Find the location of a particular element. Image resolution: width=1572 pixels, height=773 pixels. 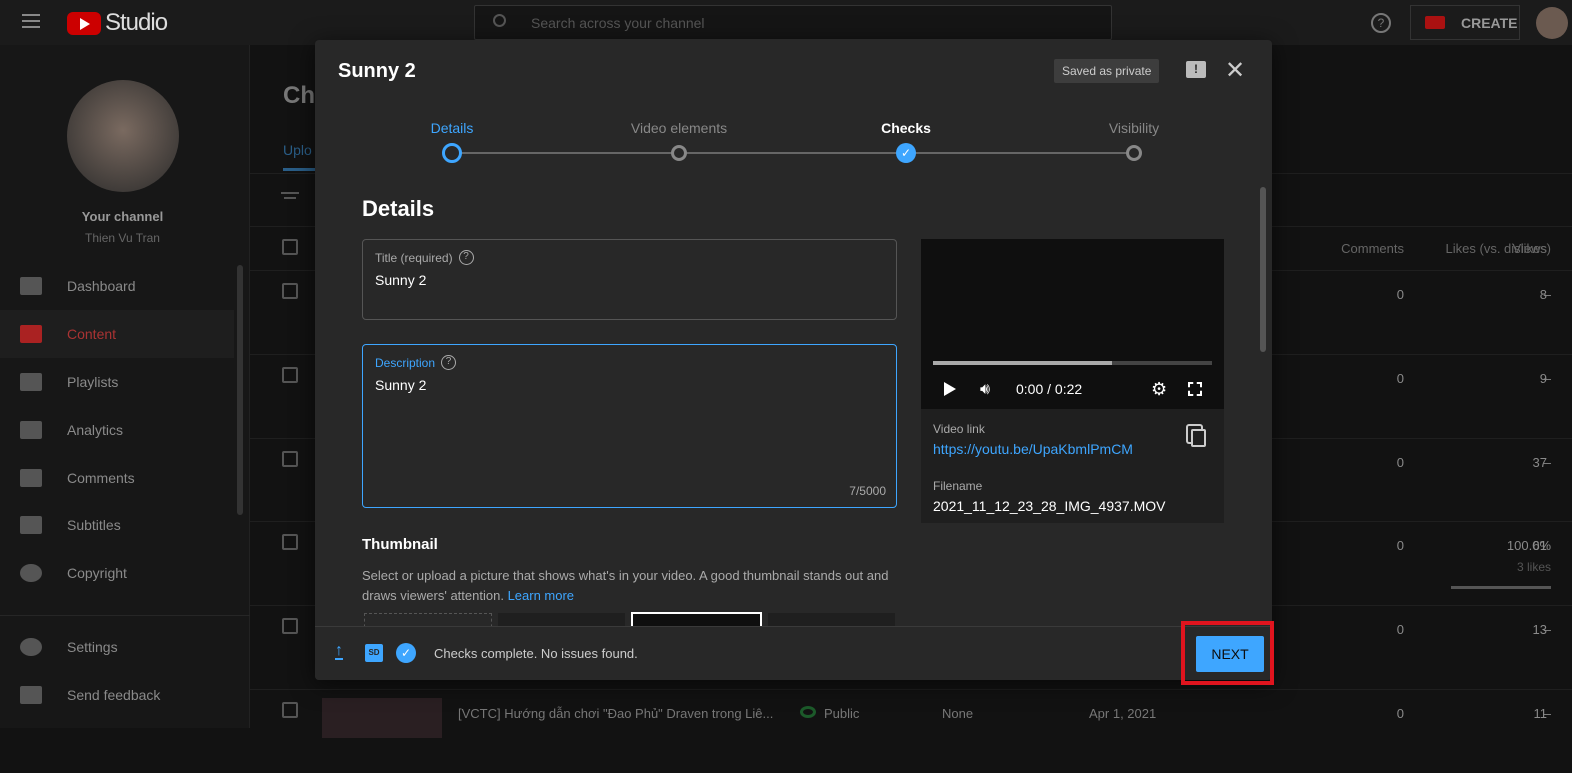

step-checks: Checks is located at coordinates (906, 128).